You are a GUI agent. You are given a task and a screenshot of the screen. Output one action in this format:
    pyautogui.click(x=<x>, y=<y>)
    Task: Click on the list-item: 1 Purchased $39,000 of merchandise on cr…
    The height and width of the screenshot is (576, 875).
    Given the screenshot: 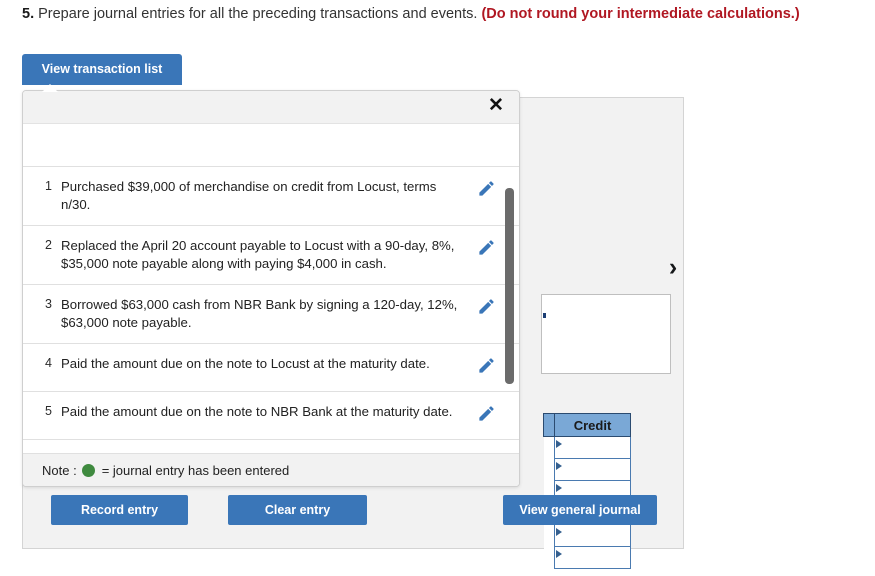 What is the action you would take?
    pyautogui.click(x=271, y=196)
    